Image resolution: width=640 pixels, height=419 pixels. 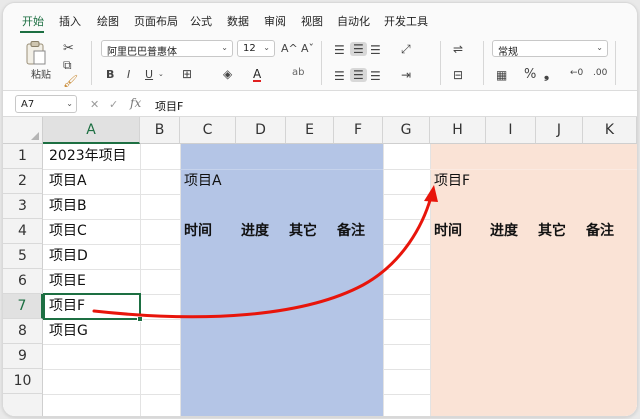 I want to click on align-center-icon: ☰, so click(x=358, y=75).